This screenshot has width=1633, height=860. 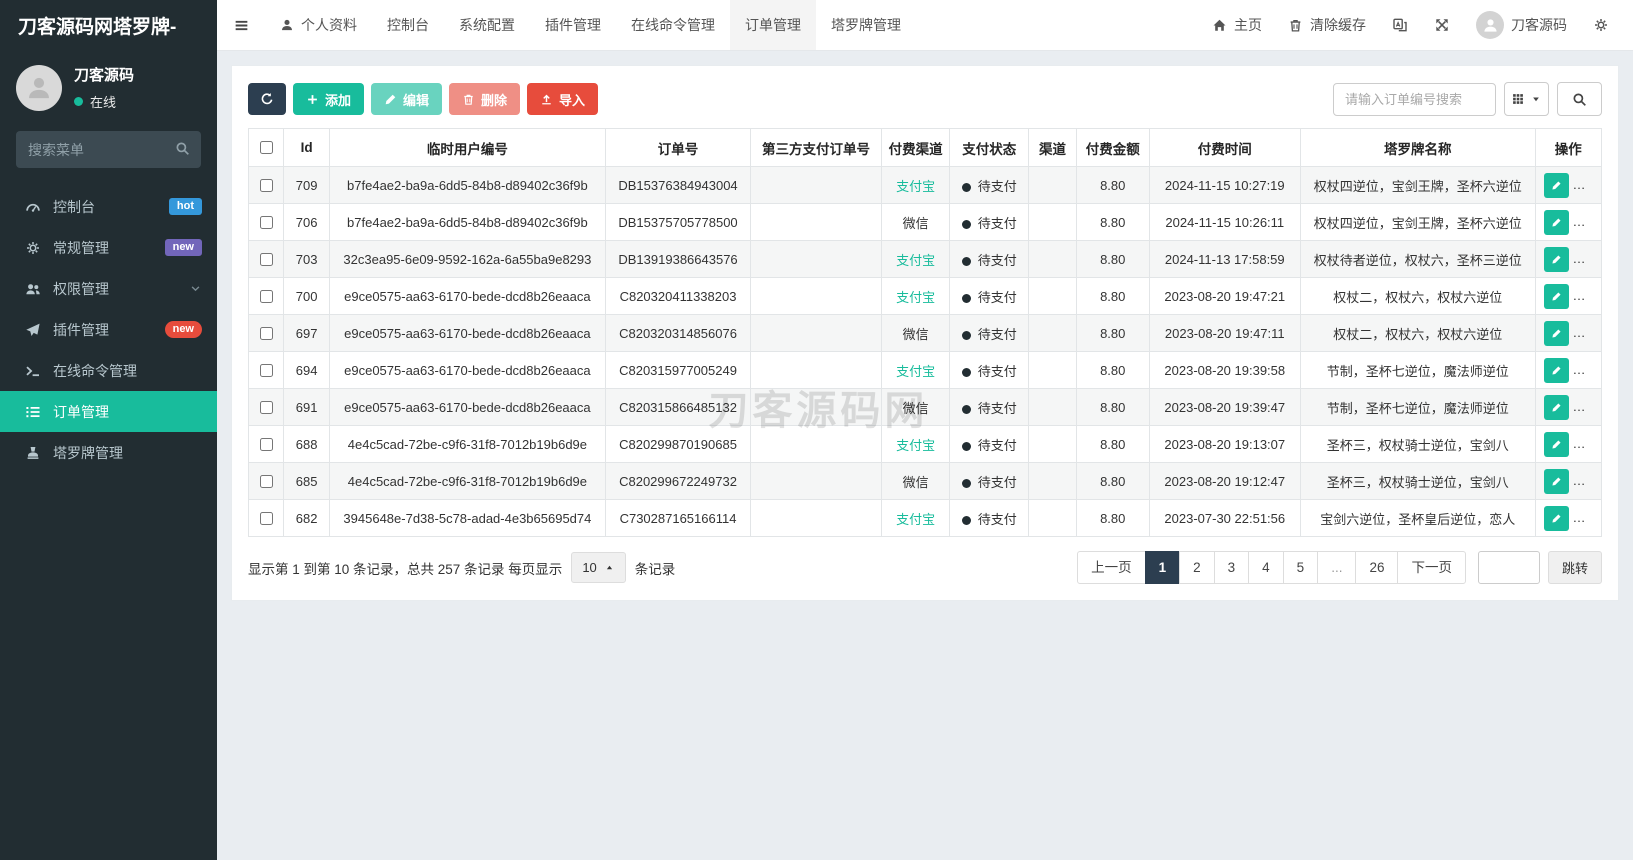 I want to click on page-size-value: 10, so click(x=589, y=567).